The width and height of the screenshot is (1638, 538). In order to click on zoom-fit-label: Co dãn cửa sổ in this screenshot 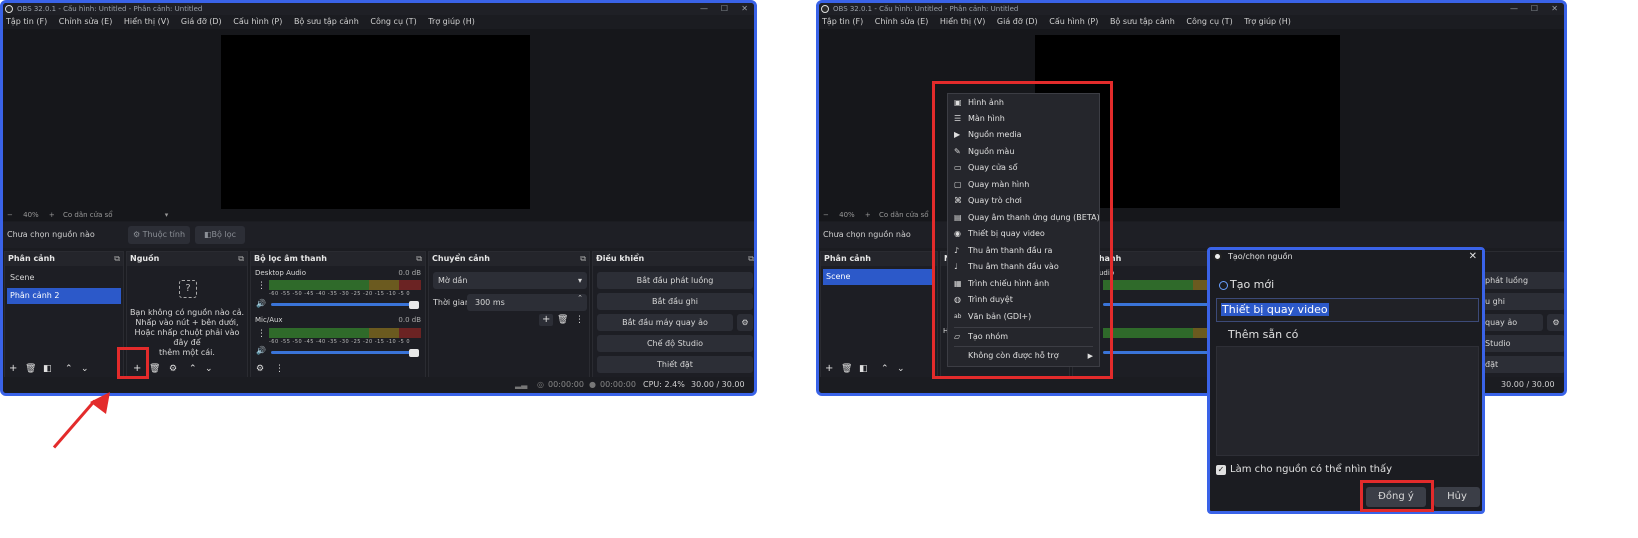, I will do `click(904, 215)`.